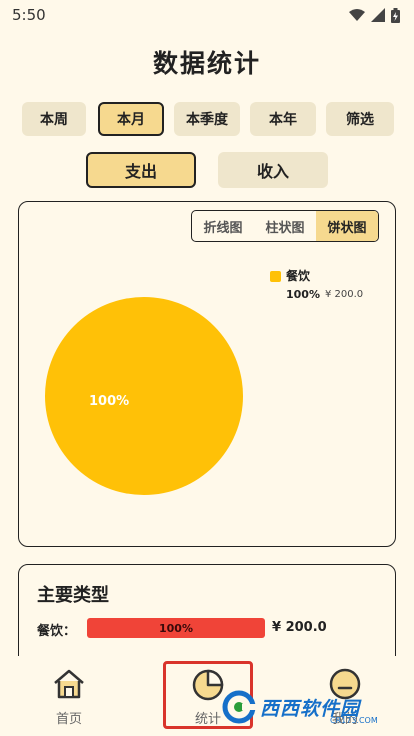 The image size is (414, 736). I want to click on category-amount: ¥ 200.0, so click(299, 627).